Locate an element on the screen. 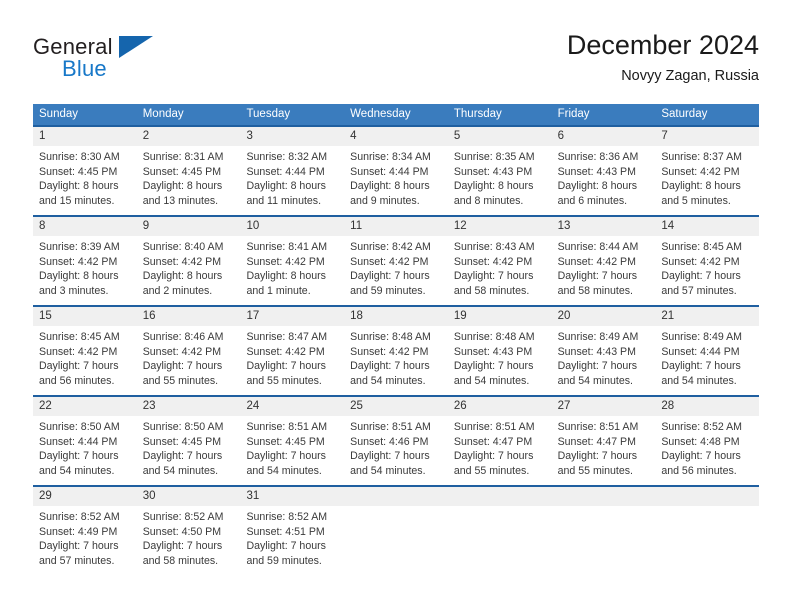  sunrise-text: Sunrise: 8:32 AM is located at coordinates (287, 157).